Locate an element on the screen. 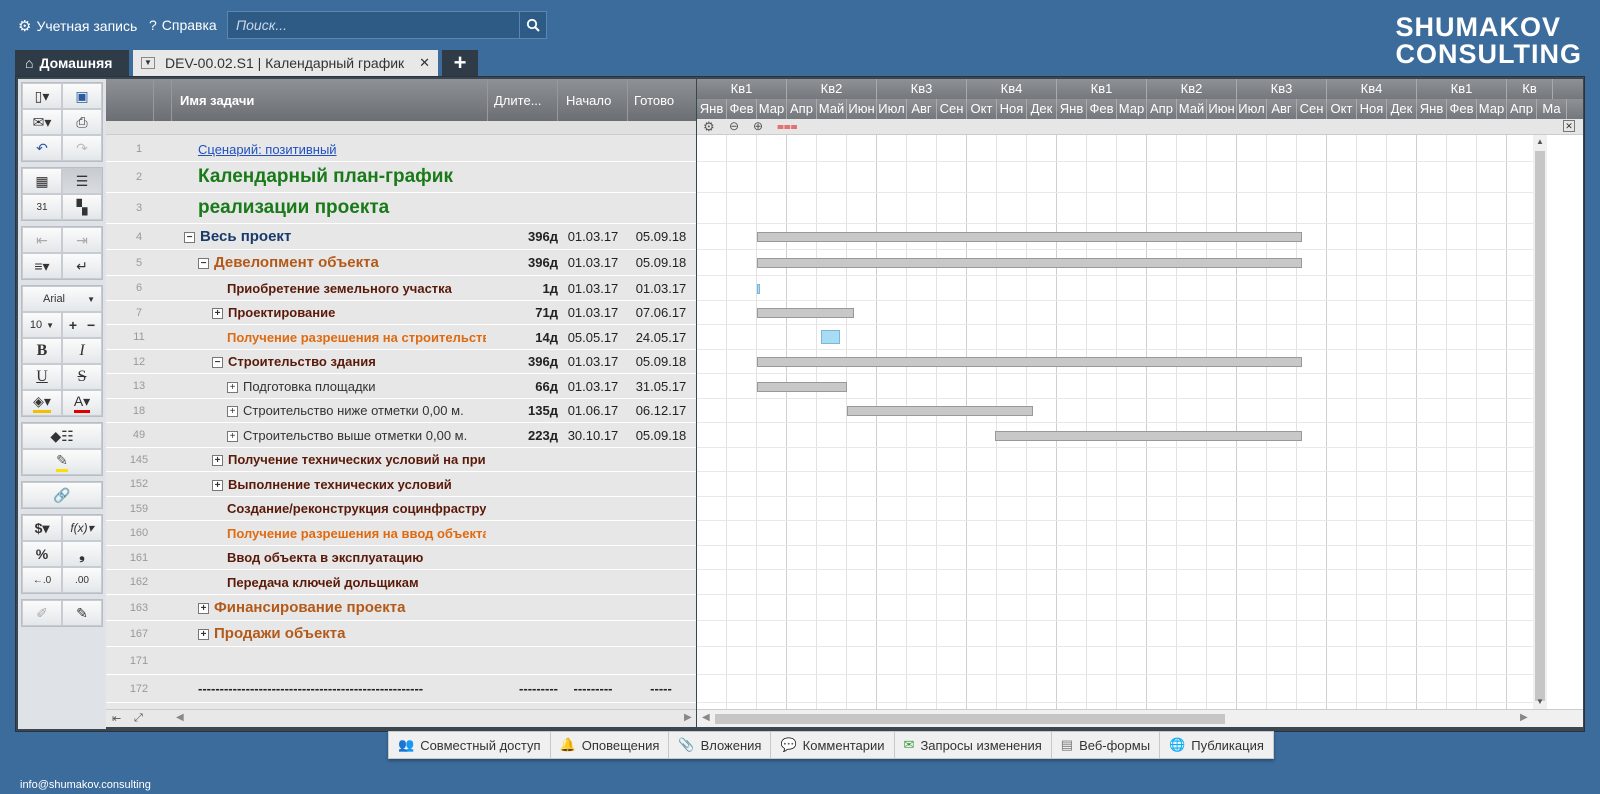 The width and height of the screenshot is (1600, 794). gantt-view-button: ☰ is located at coordinates (82, 181).